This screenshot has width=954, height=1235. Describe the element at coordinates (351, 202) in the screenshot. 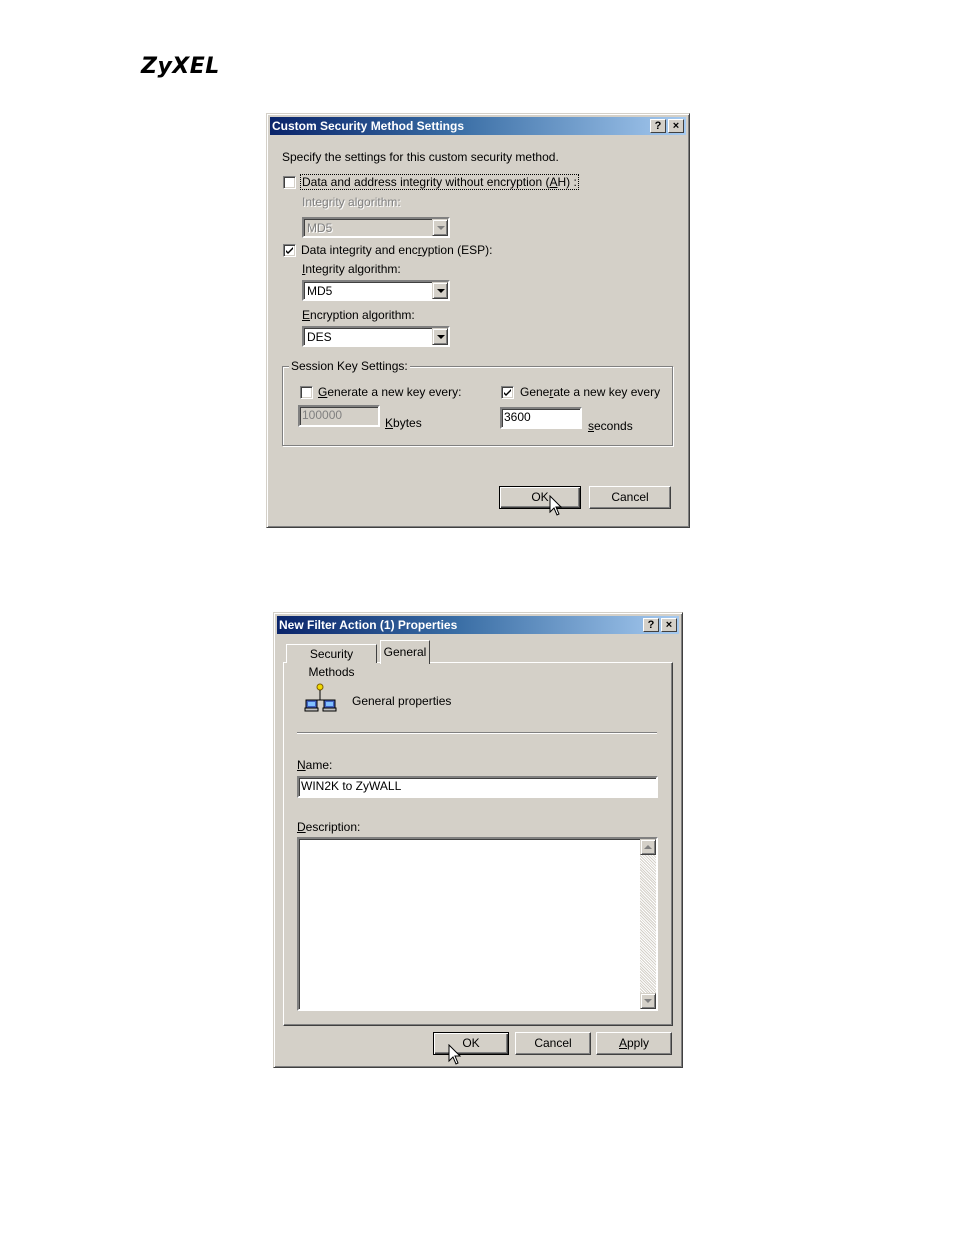

I see `ah-integrity-label: Integrity algorithm:` at that location.